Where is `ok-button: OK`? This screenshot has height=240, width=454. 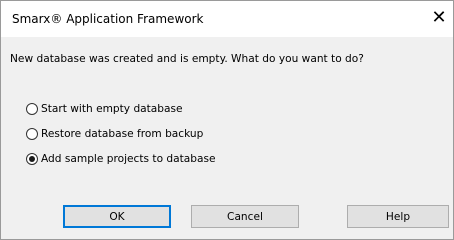
ok-button: OK is located at coordinates (117, 216).